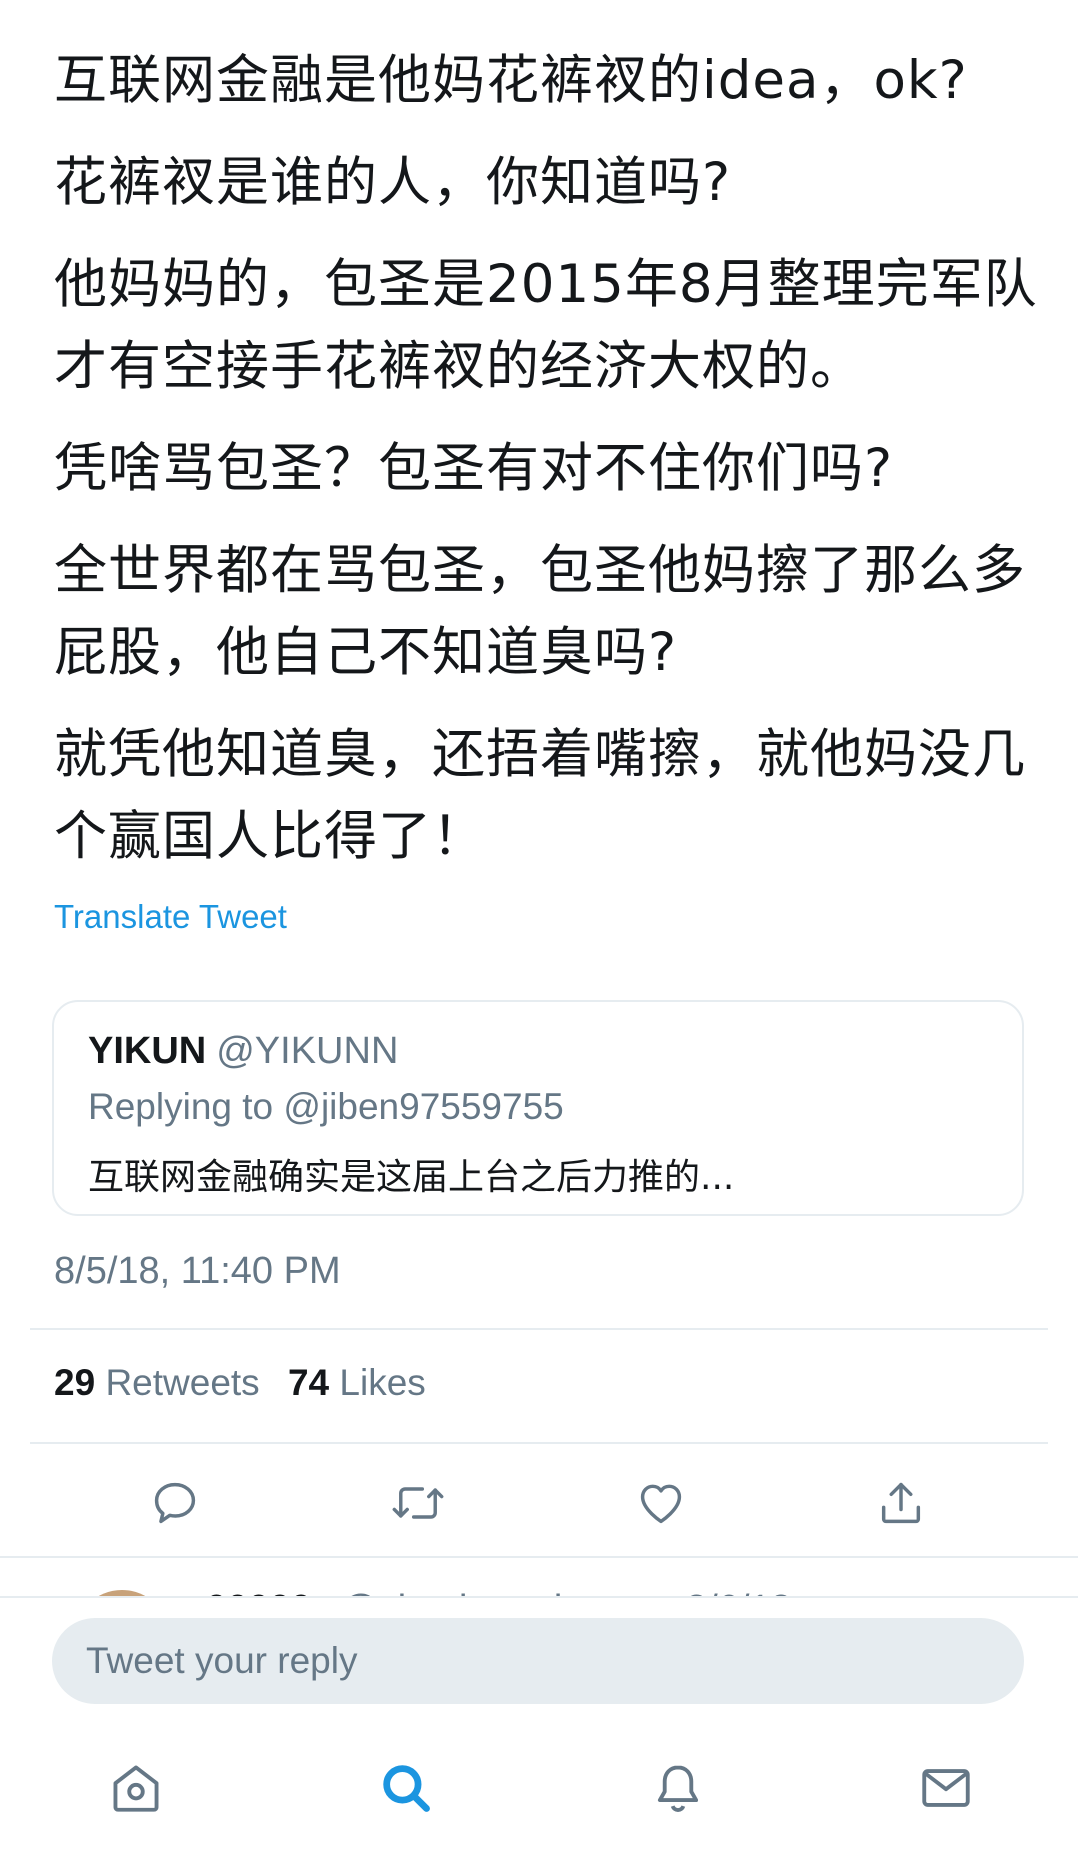 The height and width of the screenshot is (1856, 1078). I want to click on retweet-icon, so click(418, 1503).